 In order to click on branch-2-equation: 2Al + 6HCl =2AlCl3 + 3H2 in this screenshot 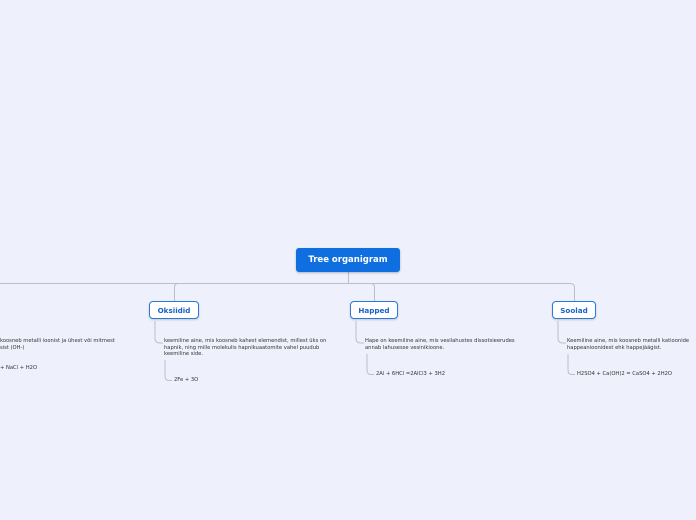, I will do `click(410, 374)`.